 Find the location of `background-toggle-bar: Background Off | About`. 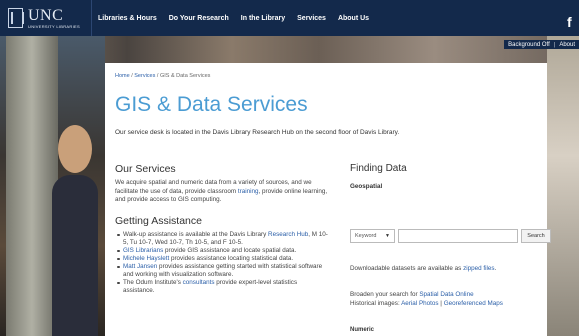

background-toggle-bar: Background Off | About is located at coordinates (541, 44).